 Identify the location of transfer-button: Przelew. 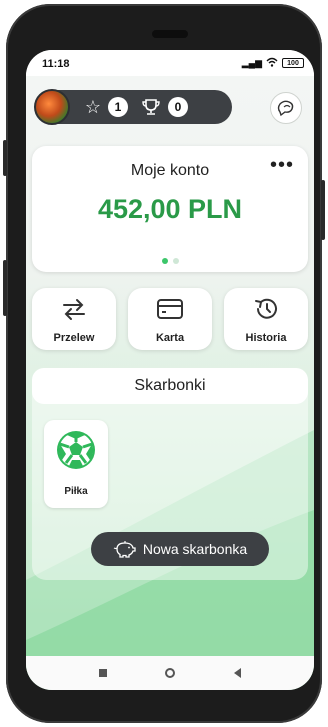
(74, 319).